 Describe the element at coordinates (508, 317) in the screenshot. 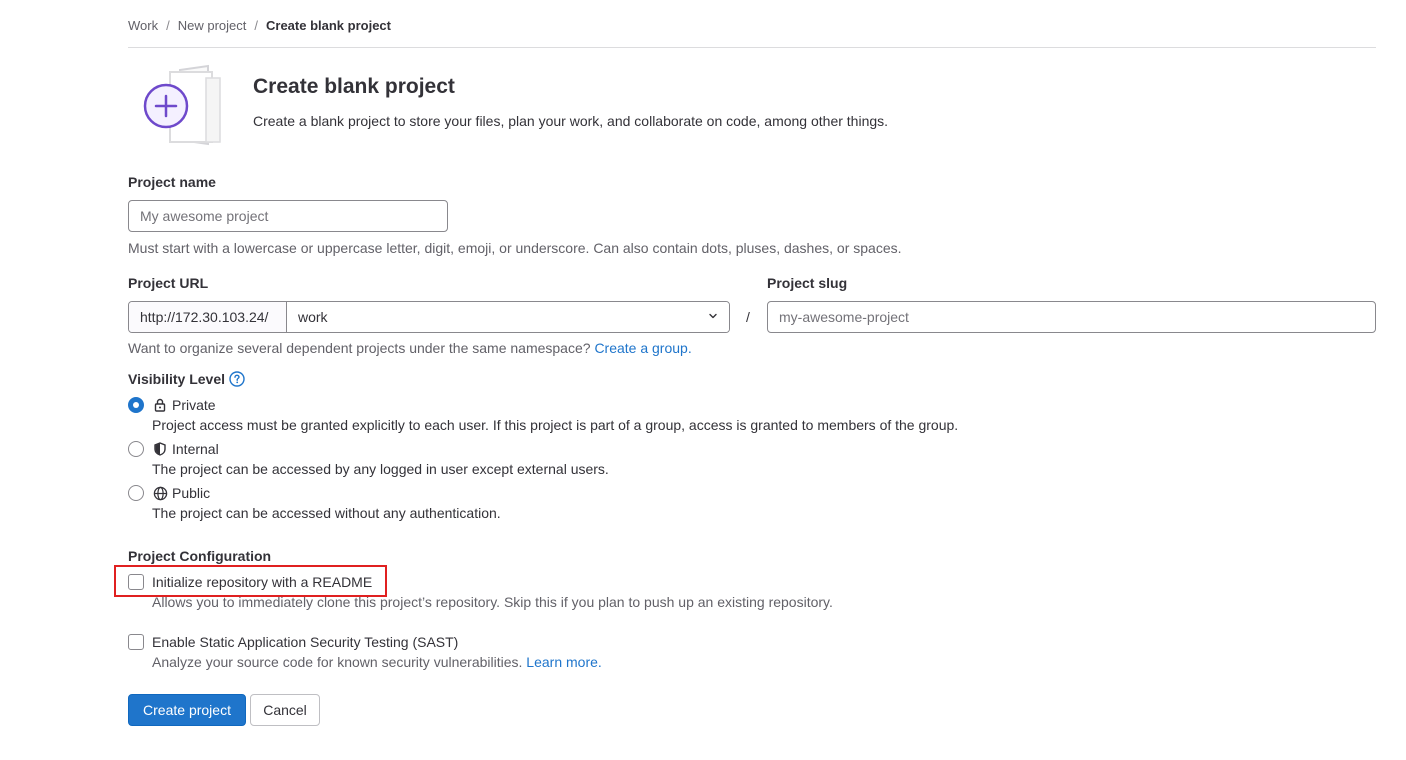

I see `namespace-select: work` at that location.